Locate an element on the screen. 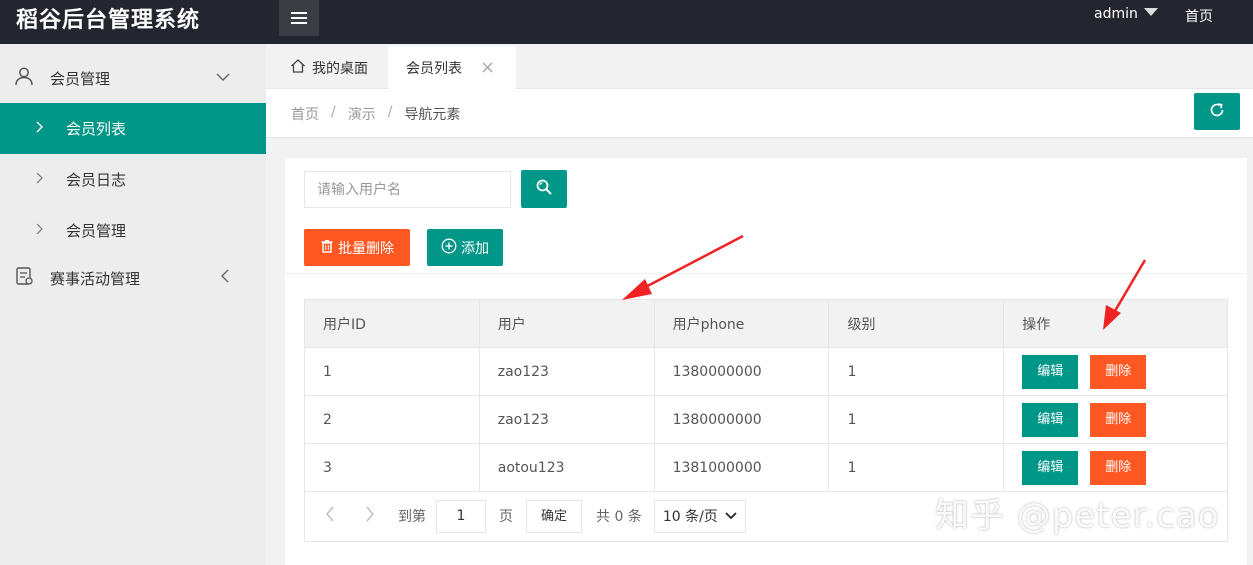 The image size is (1253, 565). sidebar-item-member-manage: 会员管理 is located at coordinates (133, 230).